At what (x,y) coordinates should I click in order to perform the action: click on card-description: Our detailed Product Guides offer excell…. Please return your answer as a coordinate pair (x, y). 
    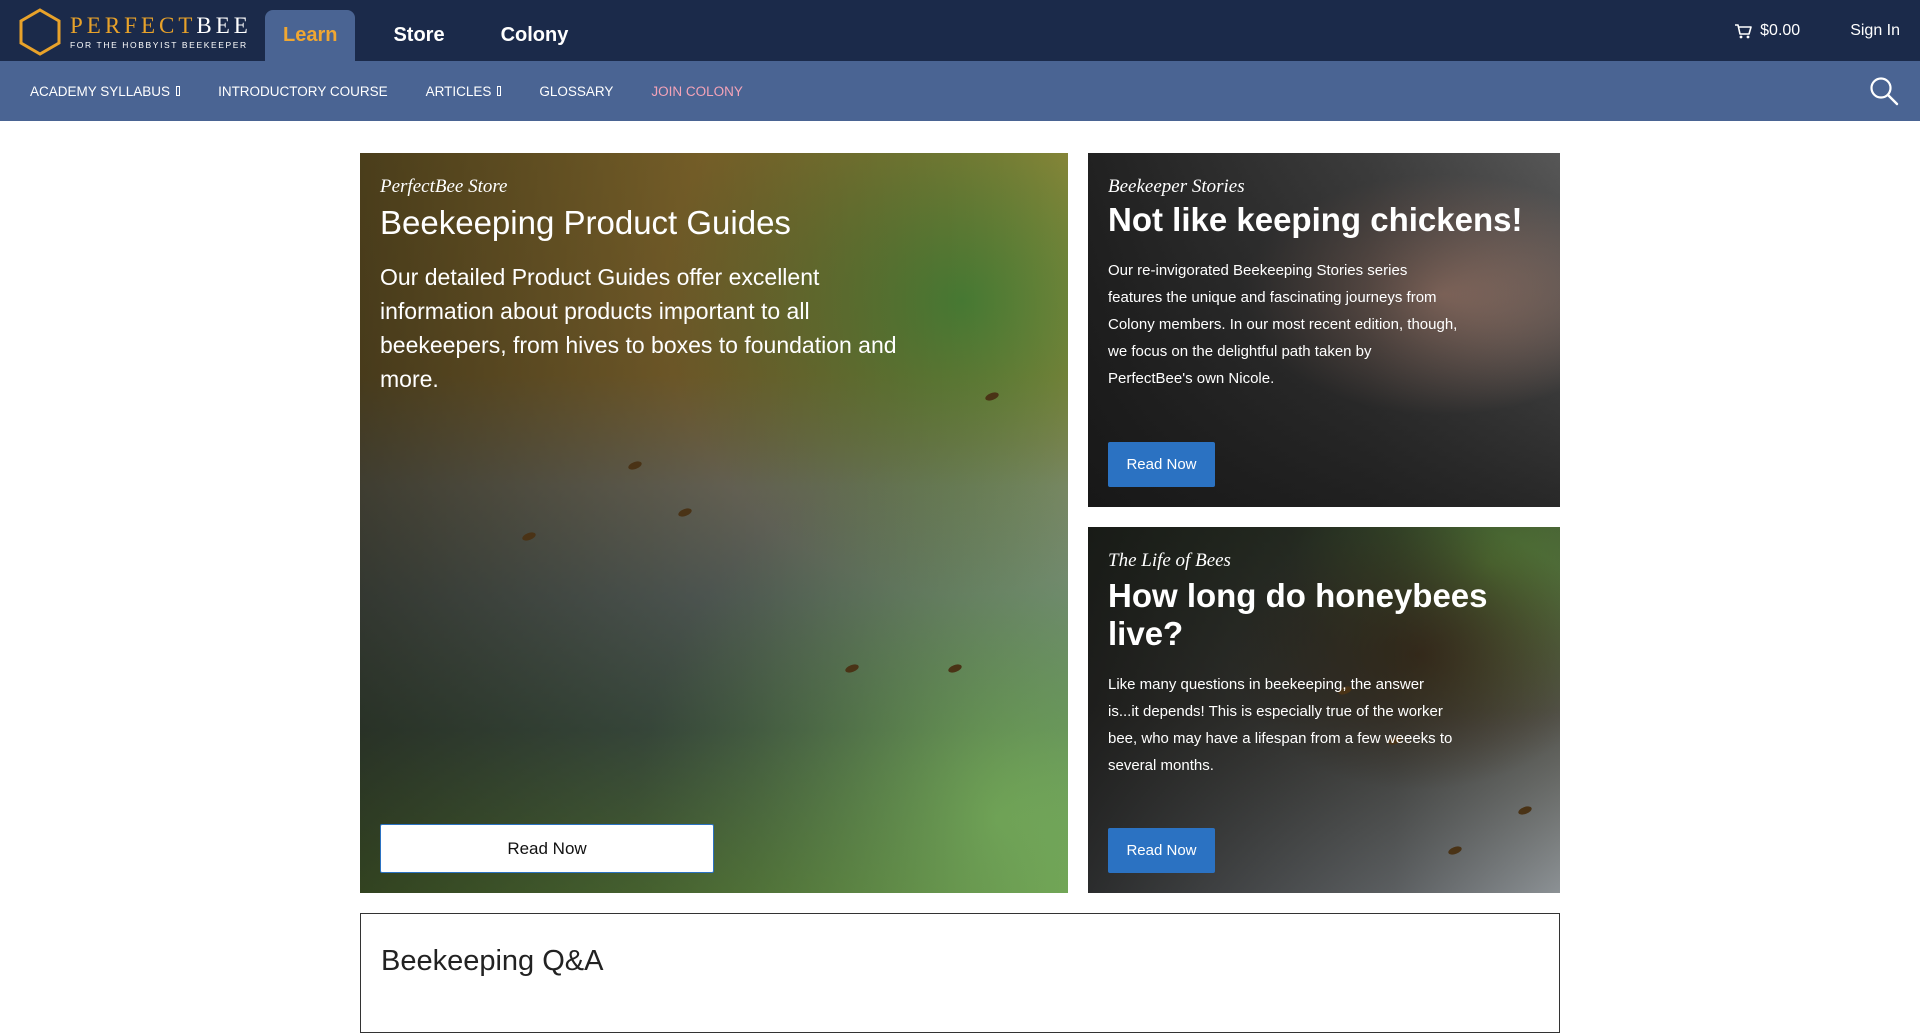
    Looking at the image, I should click on (638, 328).